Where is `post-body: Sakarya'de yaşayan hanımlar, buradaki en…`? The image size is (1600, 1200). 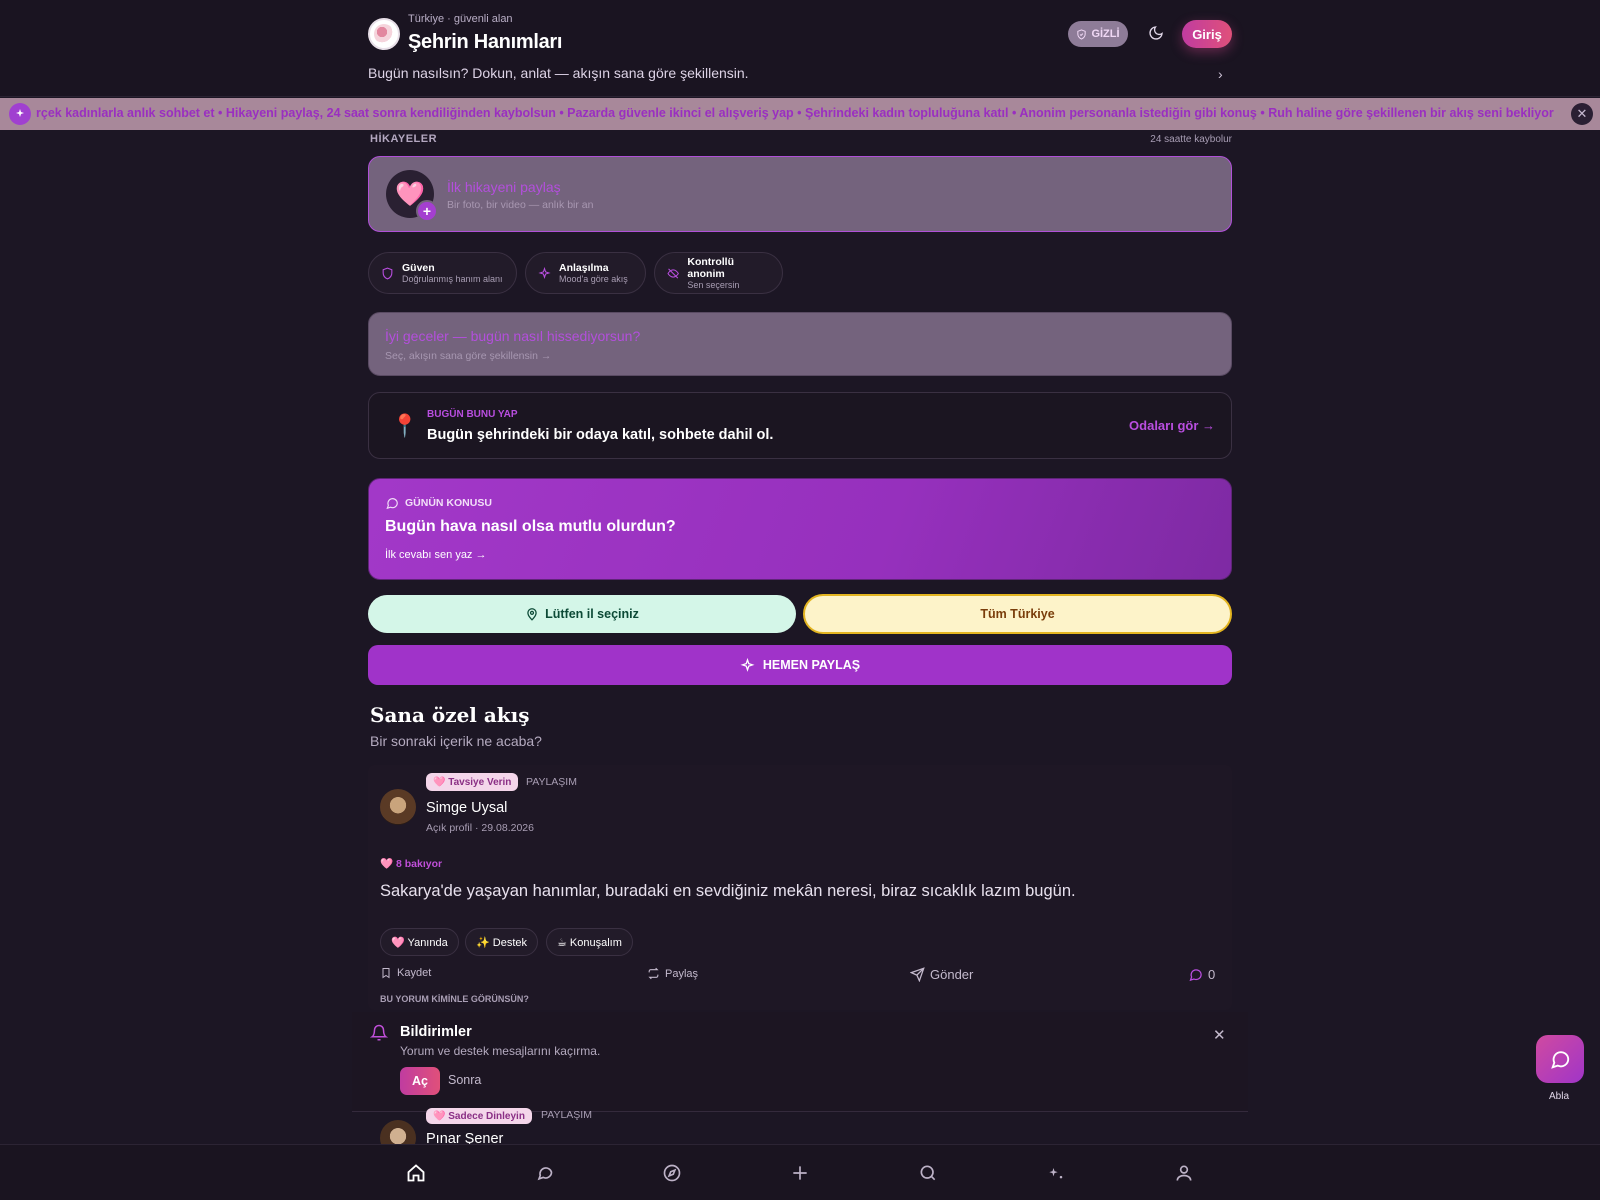
post-body: Sakarya'de yaşayan hanımlar, buradaki en… is located at coordinates (728, 891).